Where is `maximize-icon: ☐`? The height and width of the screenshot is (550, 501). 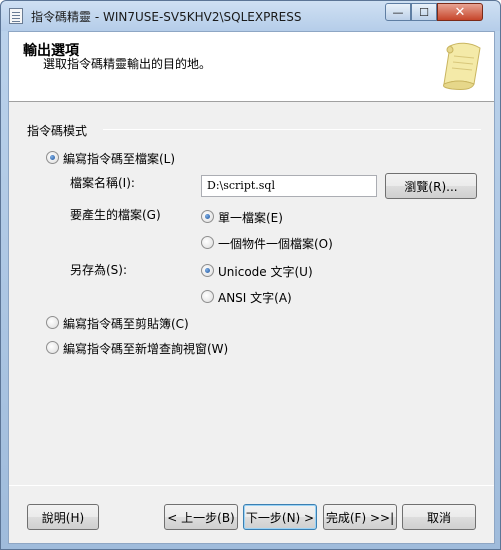
maximize-icon: ☐ is located at coordinates (424, 12).